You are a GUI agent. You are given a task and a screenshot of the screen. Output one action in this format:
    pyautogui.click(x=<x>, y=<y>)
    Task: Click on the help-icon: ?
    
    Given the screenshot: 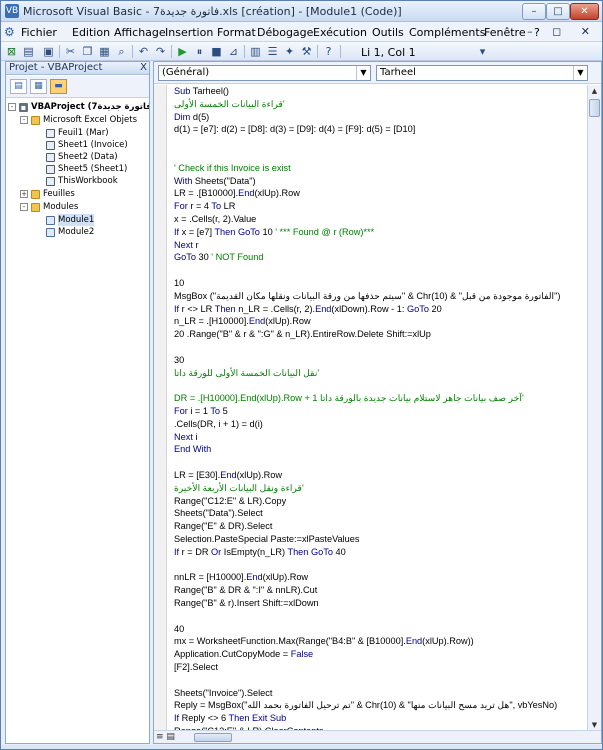 What is the action you would take?
    pyautogui.click(x=328, y=51)
    